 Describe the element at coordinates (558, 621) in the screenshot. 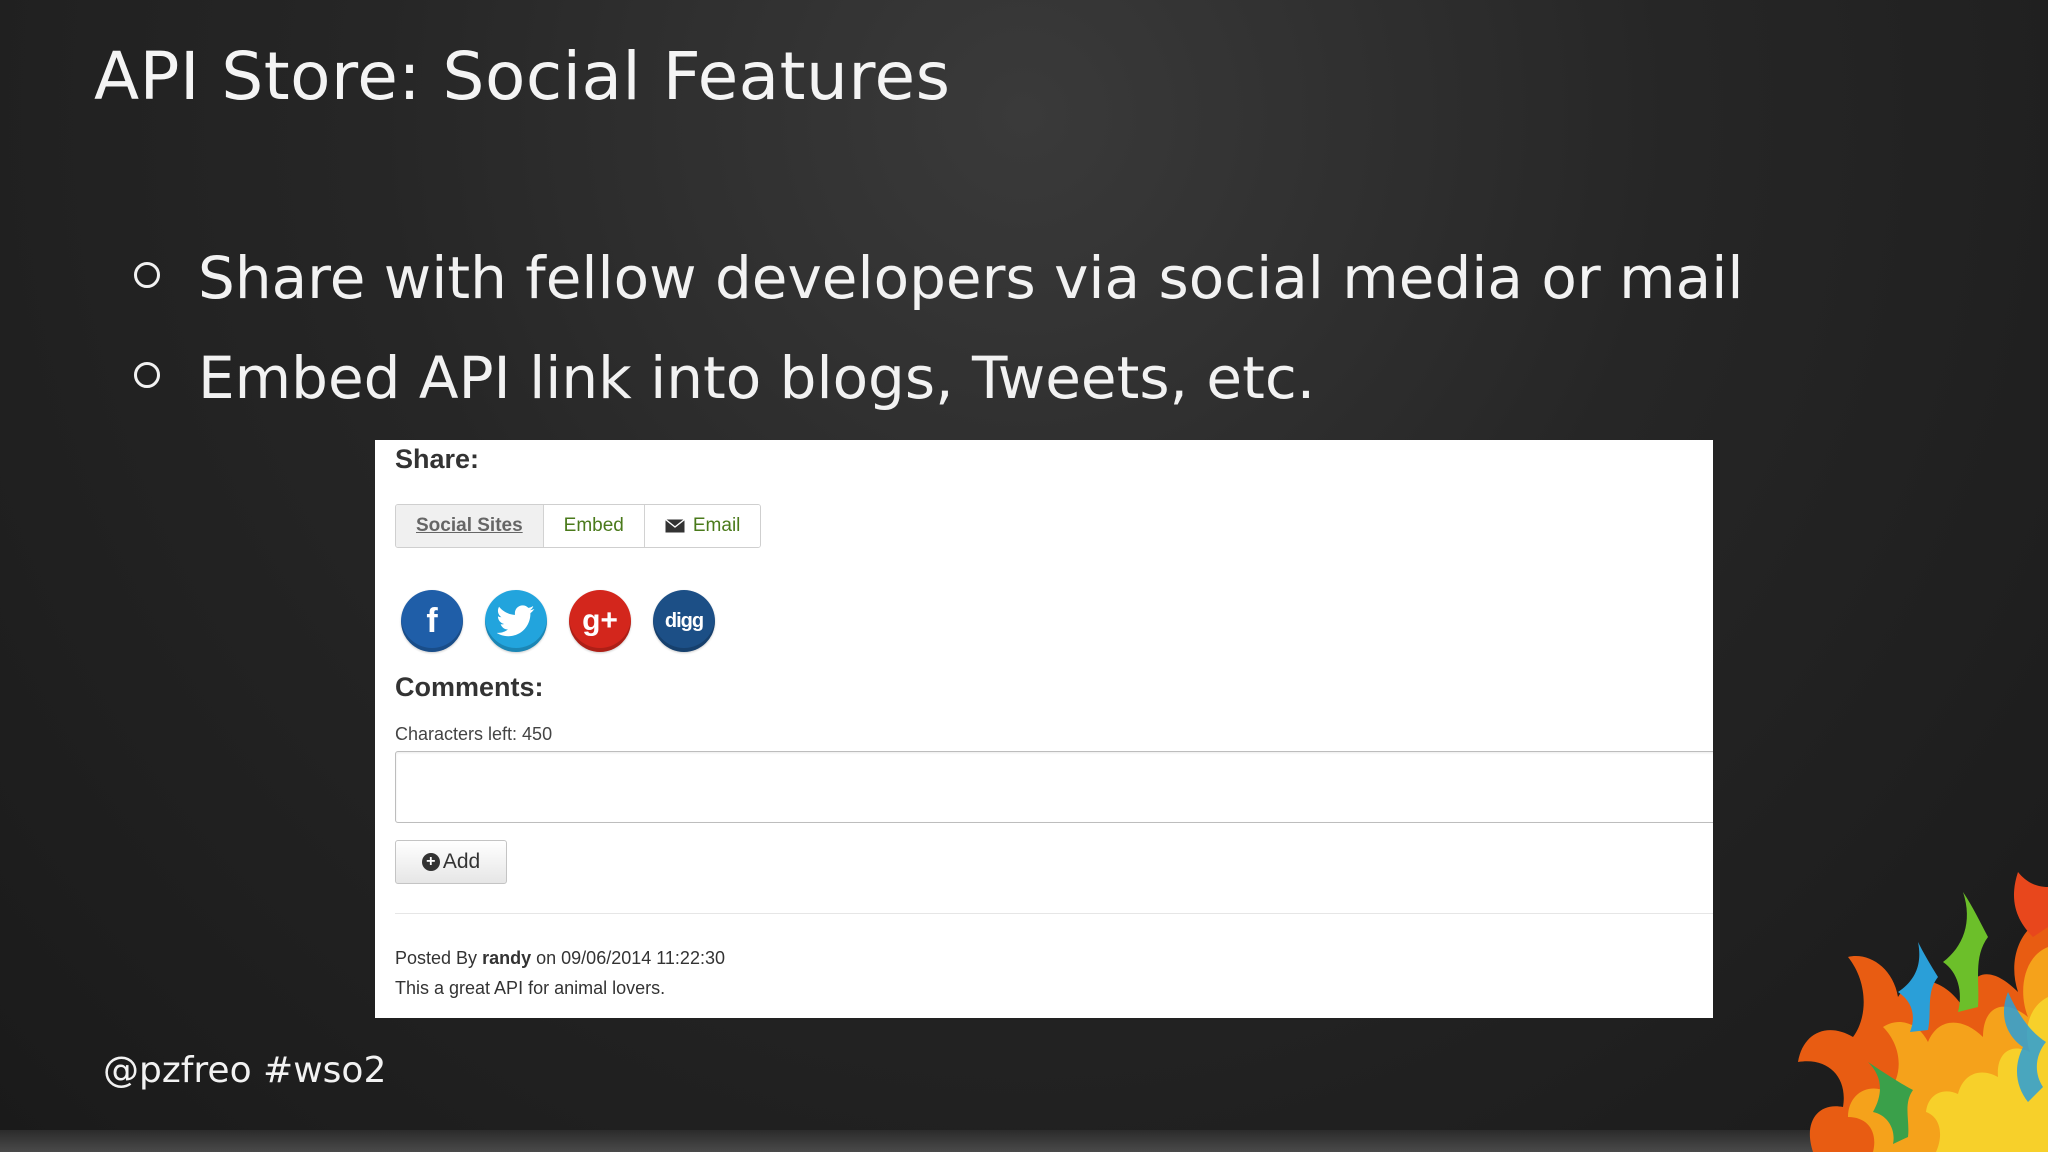

I see `social-share-icons: f g+ digg` at that location.